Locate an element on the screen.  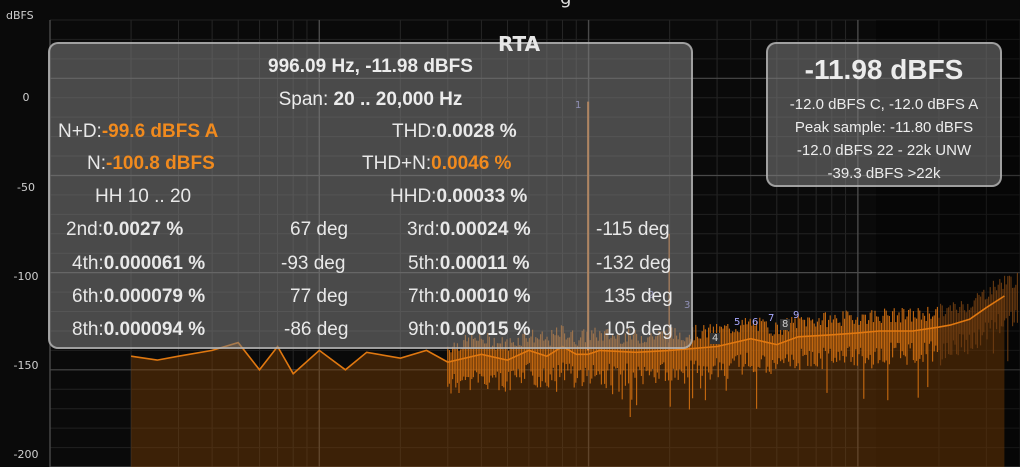
thd-label: THD: is located at coordinates (414, 131).